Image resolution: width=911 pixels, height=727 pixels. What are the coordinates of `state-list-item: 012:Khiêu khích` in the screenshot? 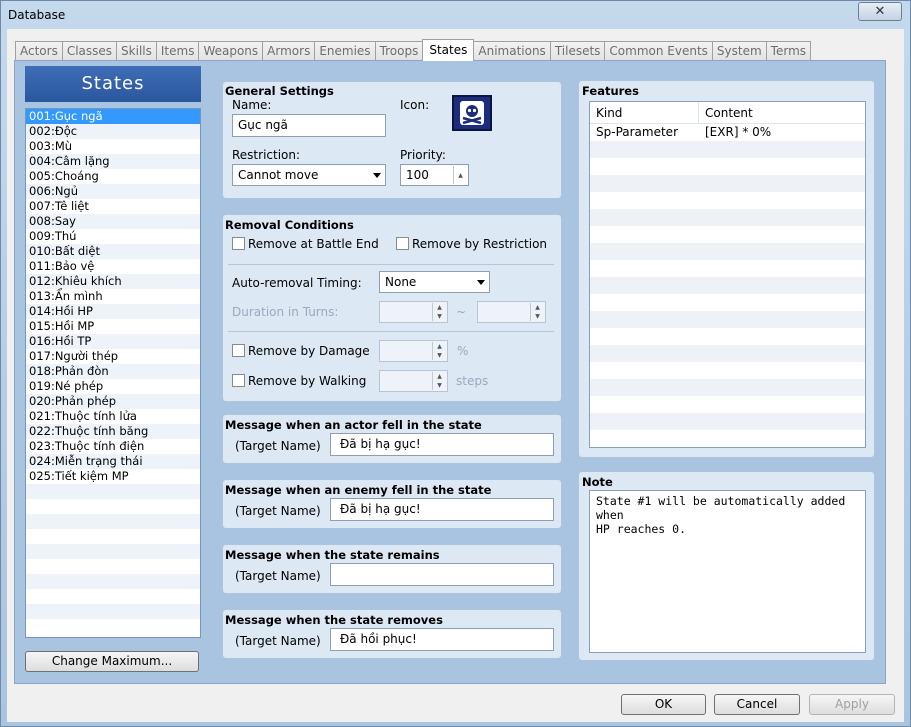 It's located at (113, 281).